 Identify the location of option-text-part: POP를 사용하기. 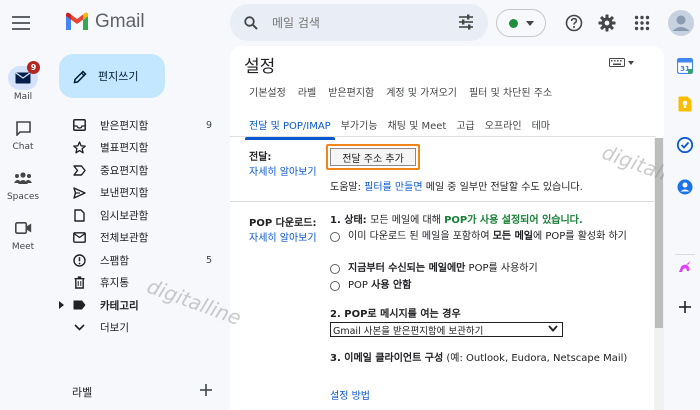
(501, 268).